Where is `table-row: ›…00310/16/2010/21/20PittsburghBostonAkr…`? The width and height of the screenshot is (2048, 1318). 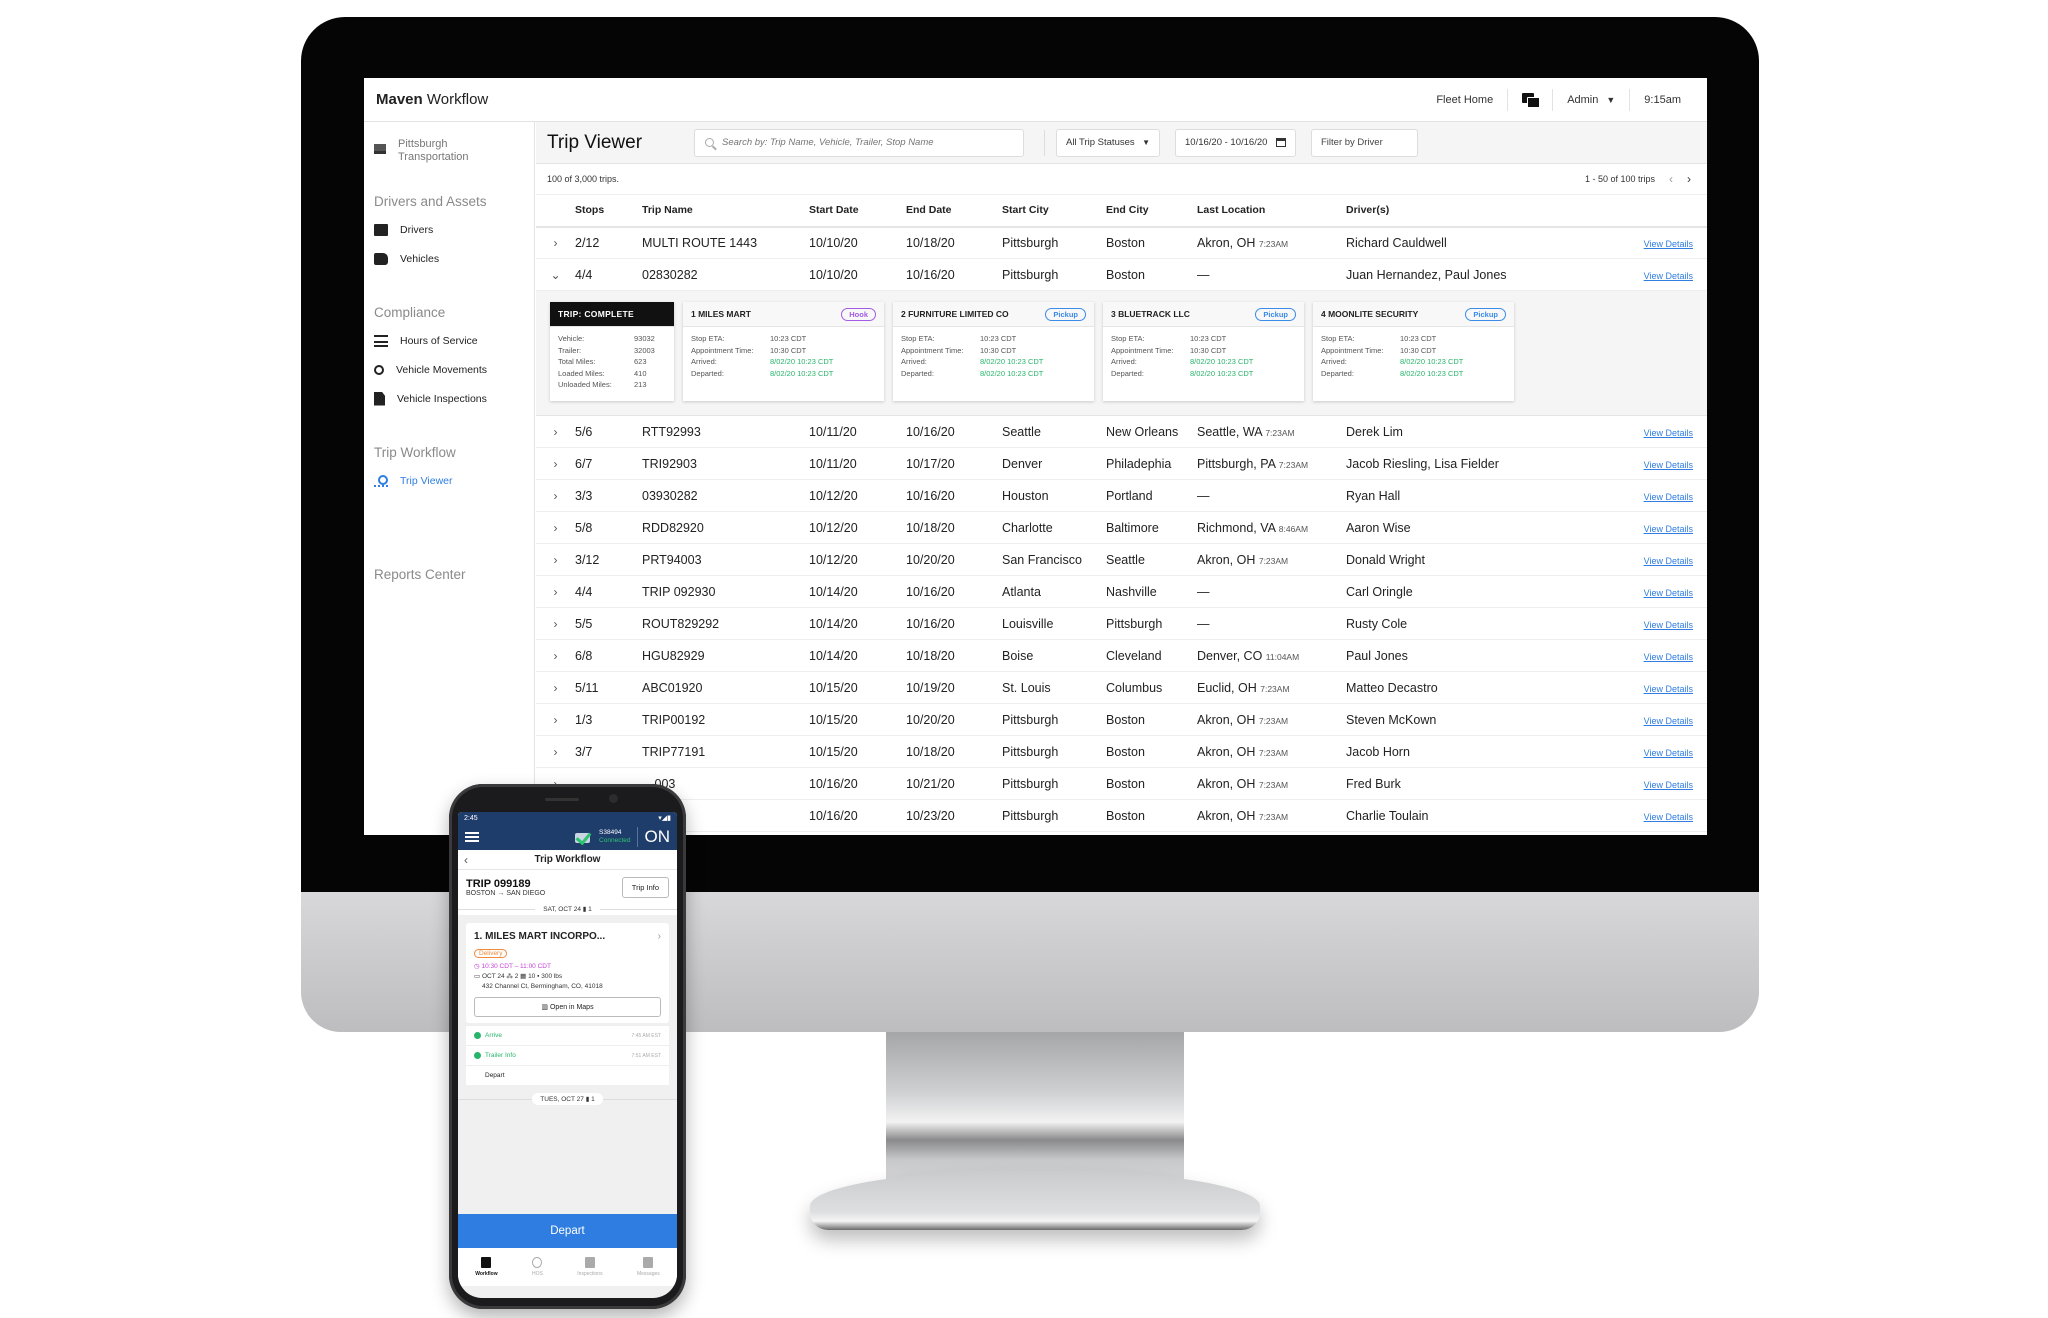
table-row: ›…00310/16/2010/21/20PittsburghBostonAkr… is located at coordinates (1121, 783).